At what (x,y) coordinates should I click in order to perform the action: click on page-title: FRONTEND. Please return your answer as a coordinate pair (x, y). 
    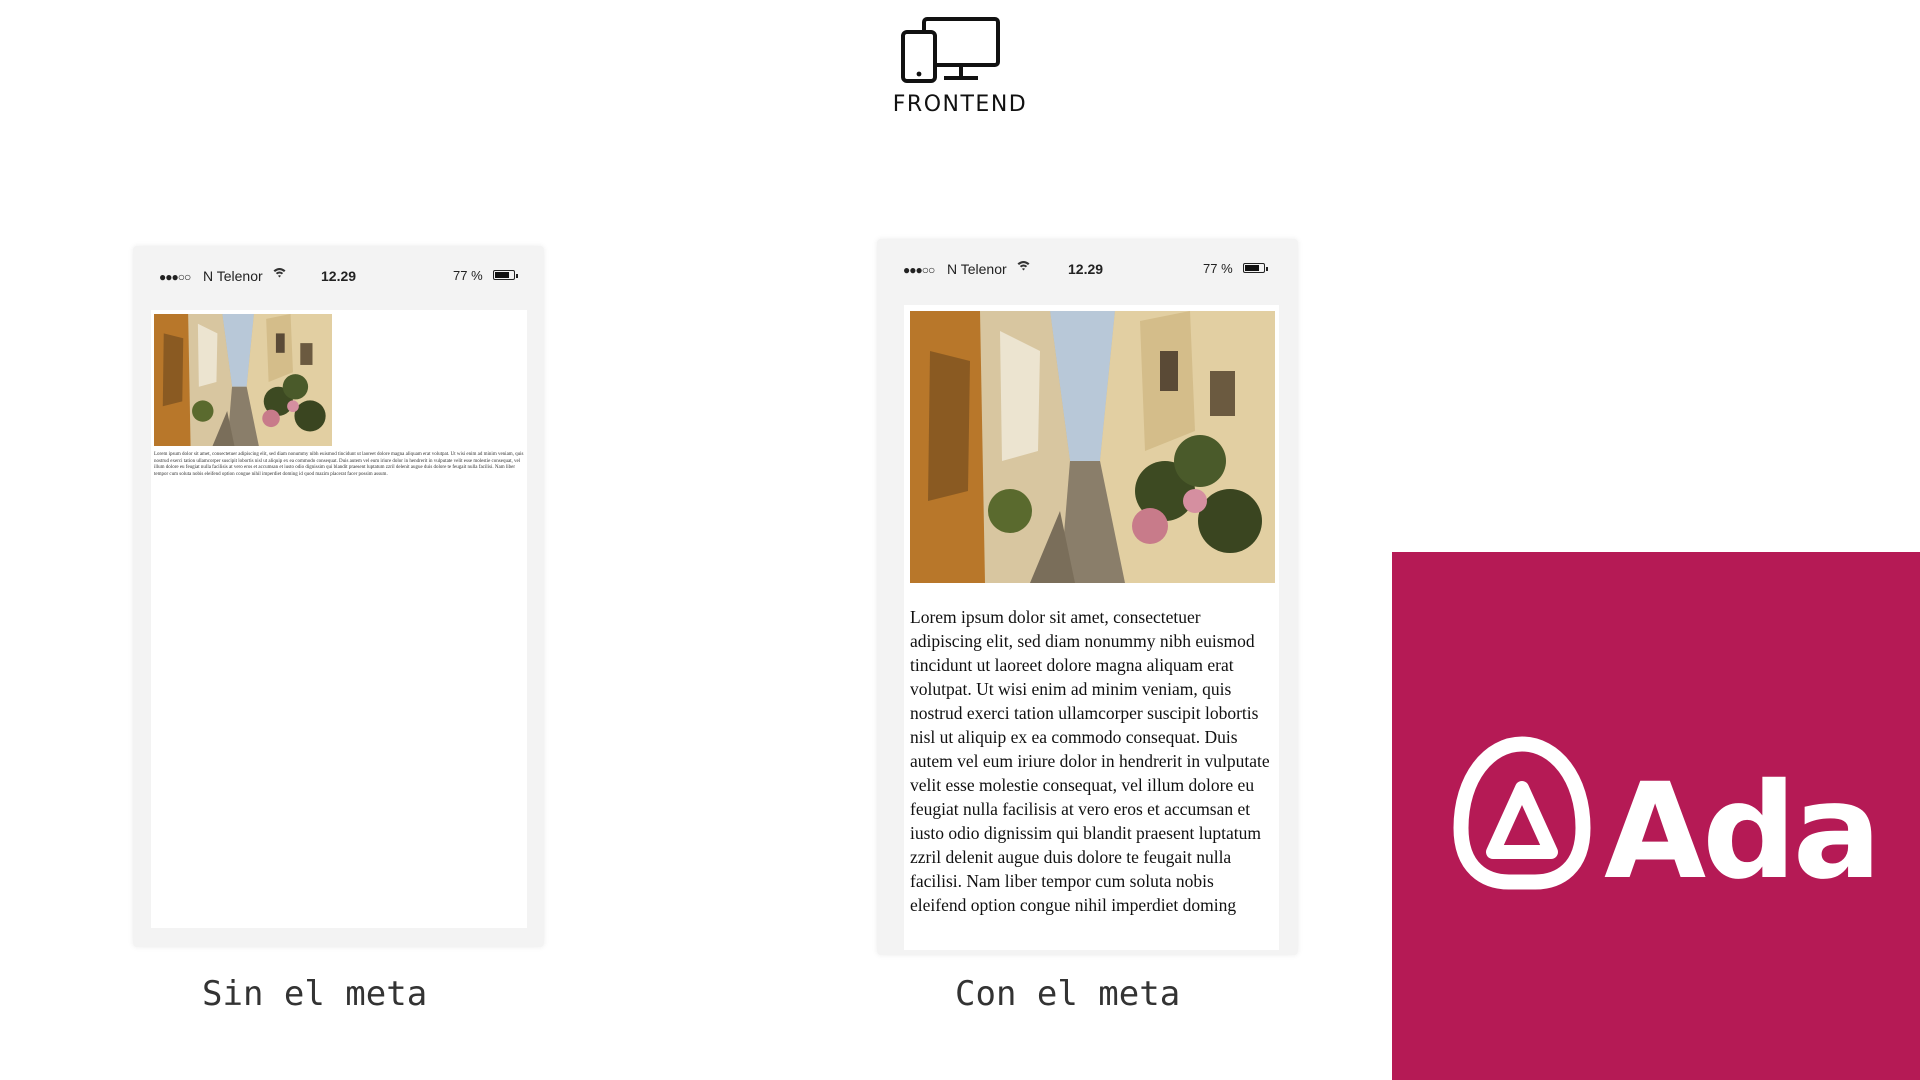
    Looking at the image, I should click on (960, 104).